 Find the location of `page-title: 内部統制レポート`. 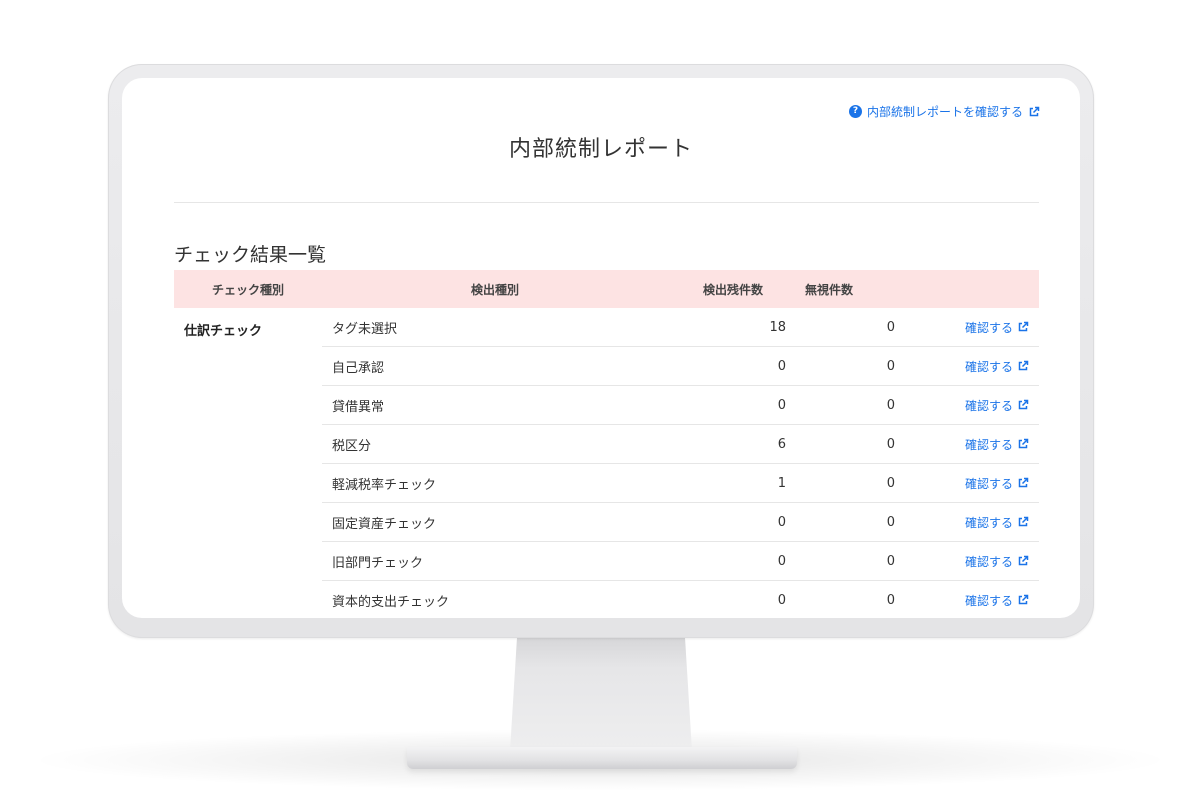

page-title: 内部統制レポート is located at coordinates (600, 149).